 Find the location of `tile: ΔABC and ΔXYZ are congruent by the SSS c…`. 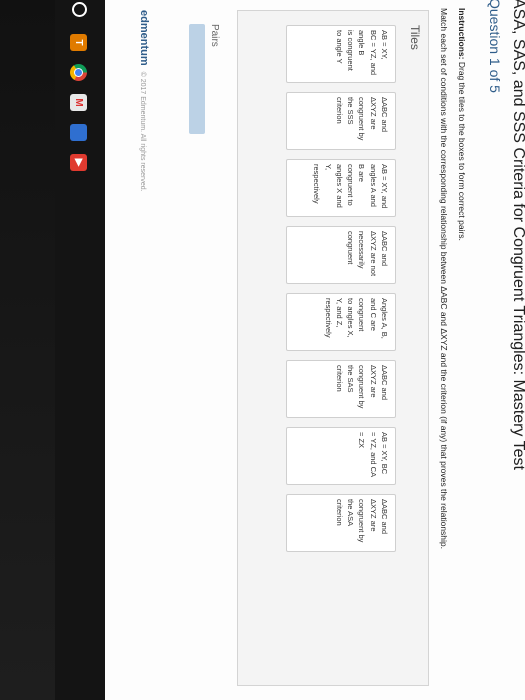

tile: ΔABC and ΔXYZ are congruent by the SSS c… is located at coordinates (341, 121).